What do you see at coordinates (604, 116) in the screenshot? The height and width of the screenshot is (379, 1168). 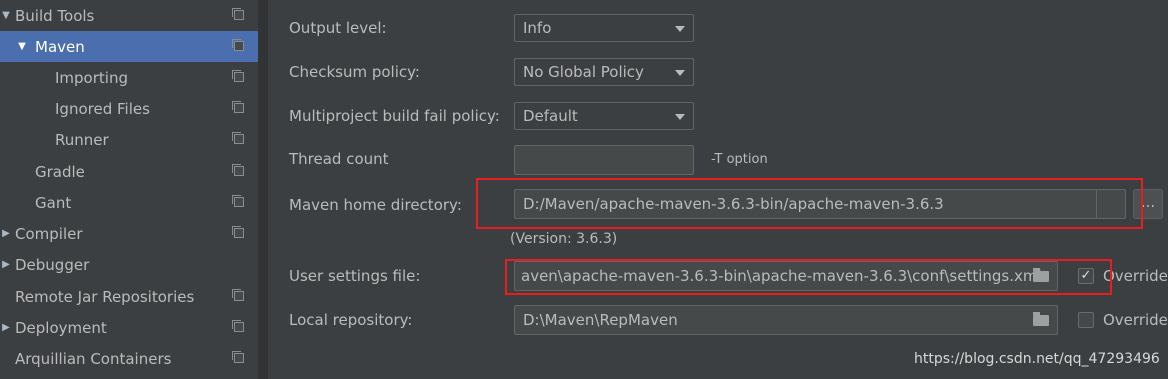 I see `multiproject-fail-policy-dropdown: Default` at bounding box center [604, 116].